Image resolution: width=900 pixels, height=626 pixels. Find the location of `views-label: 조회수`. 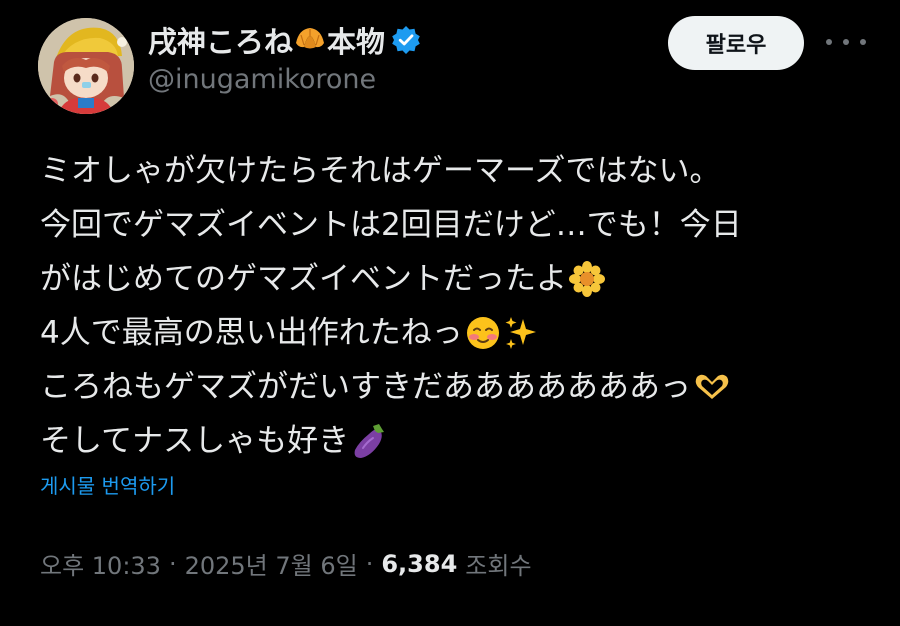

views-label: 조회수 is located at coordinates (498, 566).